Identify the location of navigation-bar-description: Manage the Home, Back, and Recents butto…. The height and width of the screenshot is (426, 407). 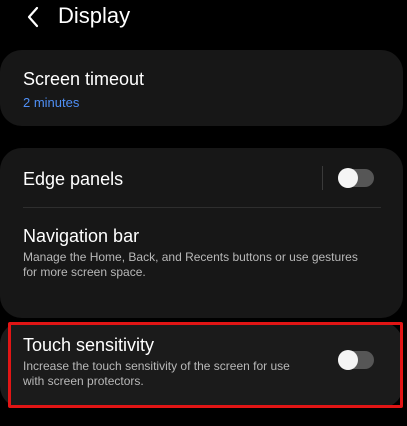
(190, 264).